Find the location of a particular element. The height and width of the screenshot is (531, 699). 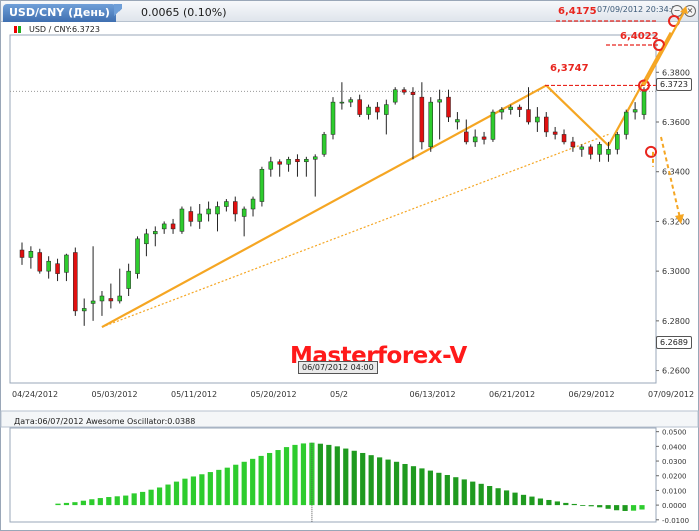

ao-y-tick-label: 0.0500 is located at coordinates (674, 433).